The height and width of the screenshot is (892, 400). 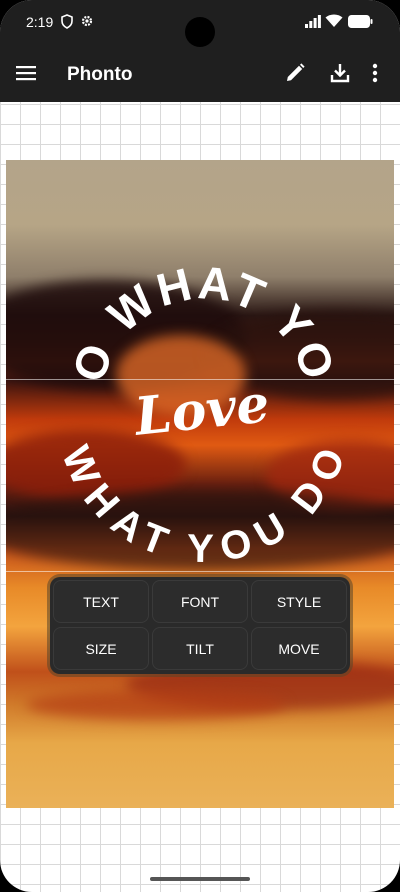 What do you see at coordinates (87, 23) in the screenshot?
I see `settings-gear-icon` at bounding box center [87, 23].